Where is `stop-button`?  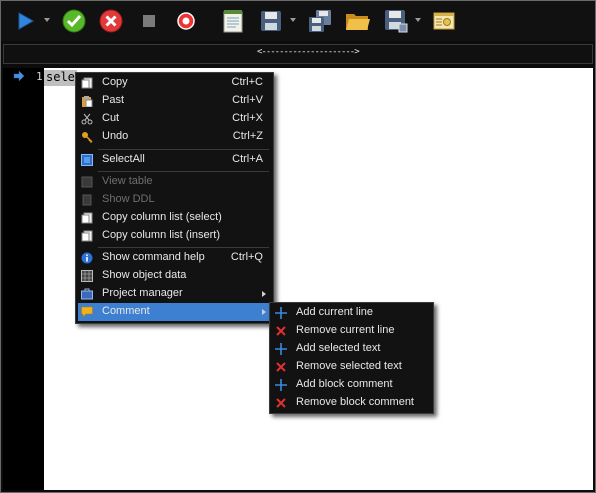 stop-button is located at coordinates (149, 21).